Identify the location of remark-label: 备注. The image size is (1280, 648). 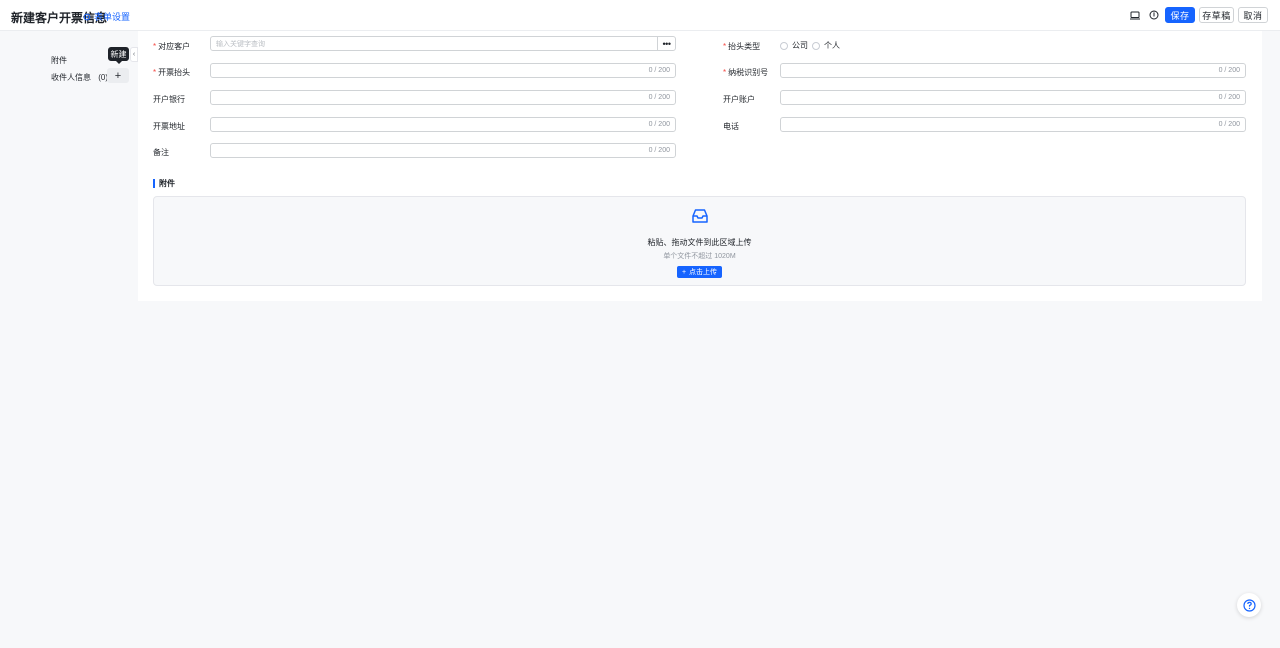
(161, 152).